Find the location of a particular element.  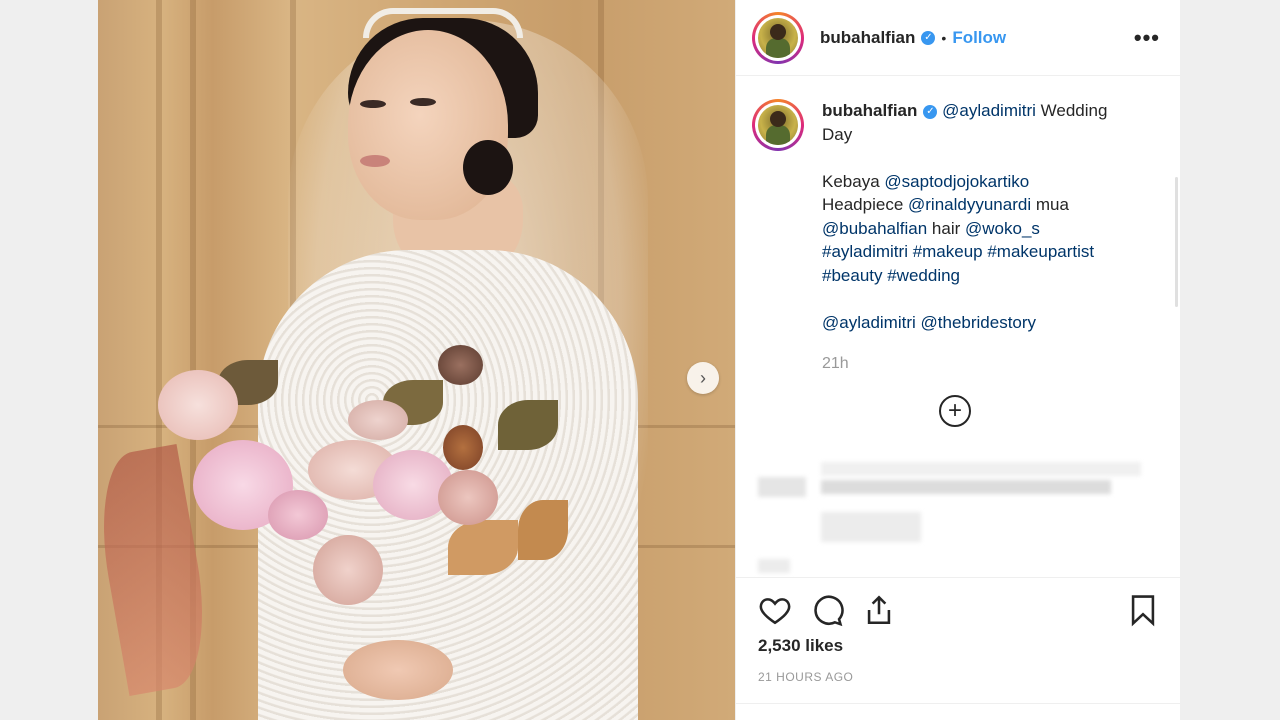

scrollbar is located at coordinates (1176, 242).